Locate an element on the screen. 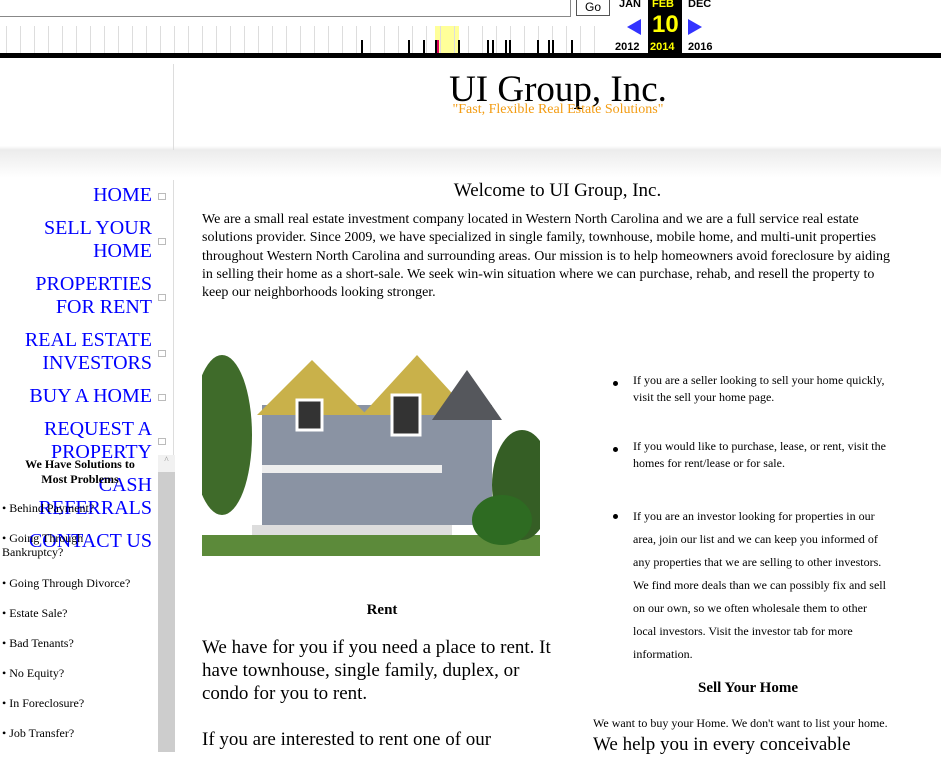  wayback-toolbar: Go JAN FEB DEC 10 2012 2014 2016 is located at coordinates (470, 29).